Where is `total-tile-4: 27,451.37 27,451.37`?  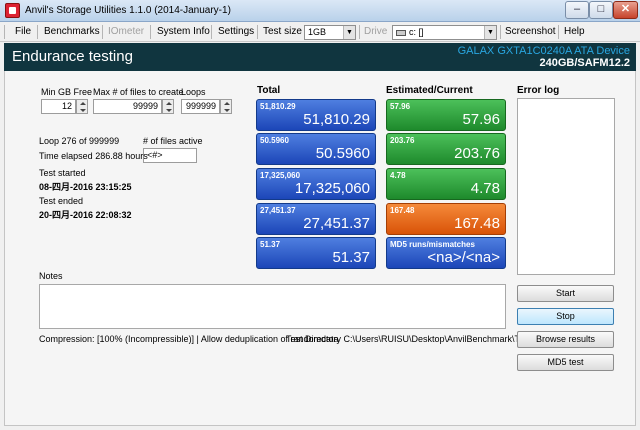 total-tile-4: 27,451.37 27,451.37 is located at coordinates (316, 219).